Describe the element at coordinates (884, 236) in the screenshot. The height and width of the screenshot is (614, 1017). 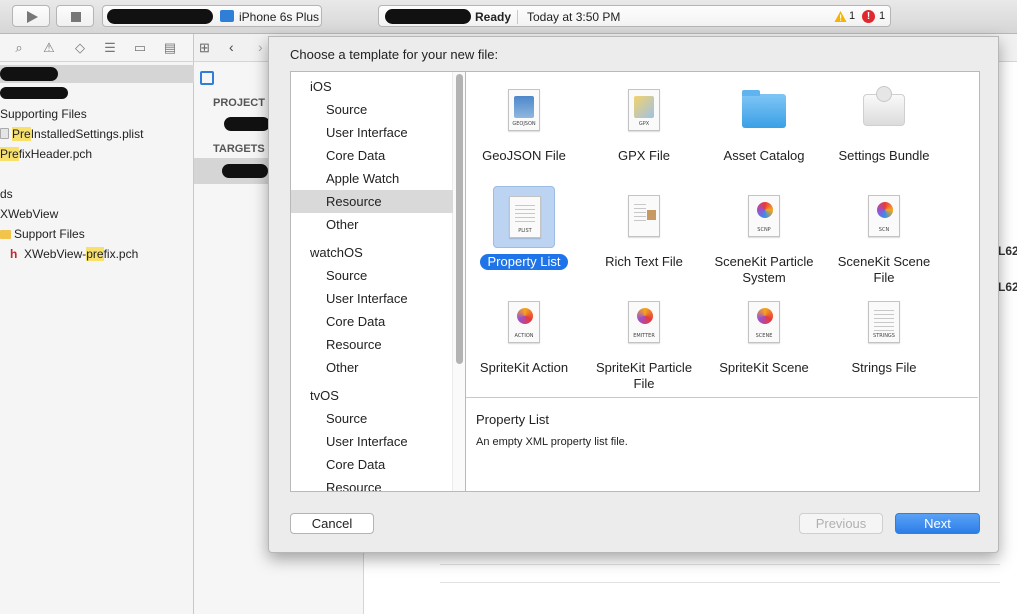
I see `template-scenekit-scene-file: SCN SceneKit Scene File` at that location.